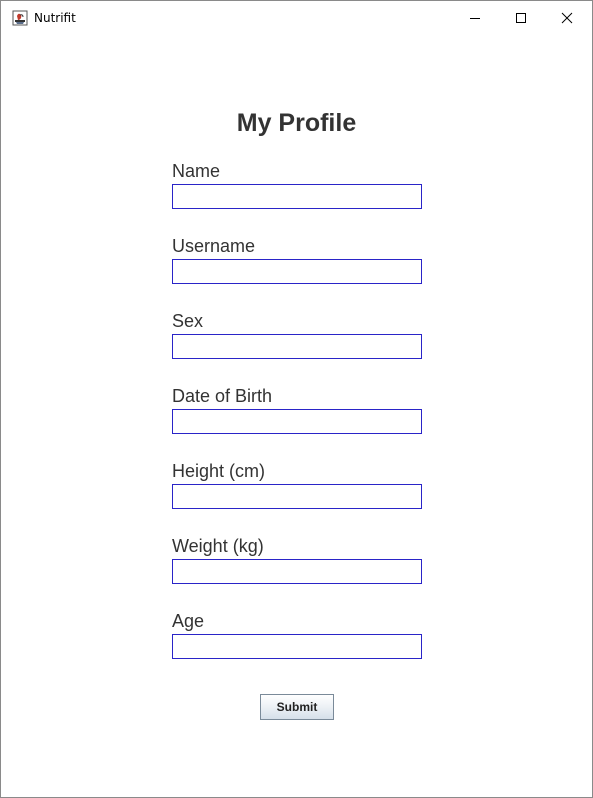 The image size is (593, 798). I want to click on page-title: My Profile, so click(296, 123).